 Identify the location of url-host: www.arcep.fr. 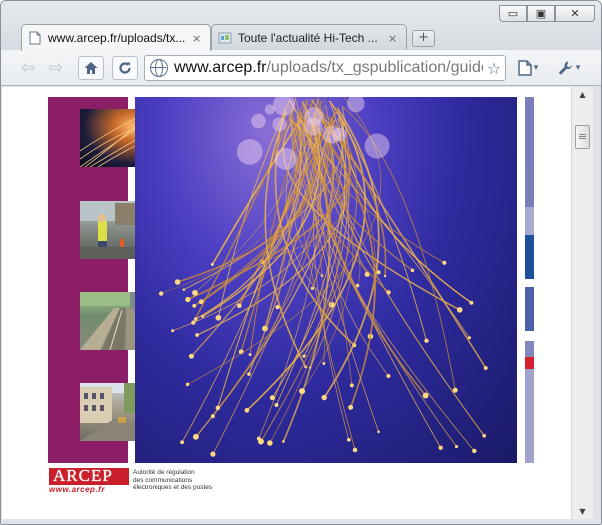
(220, 67).